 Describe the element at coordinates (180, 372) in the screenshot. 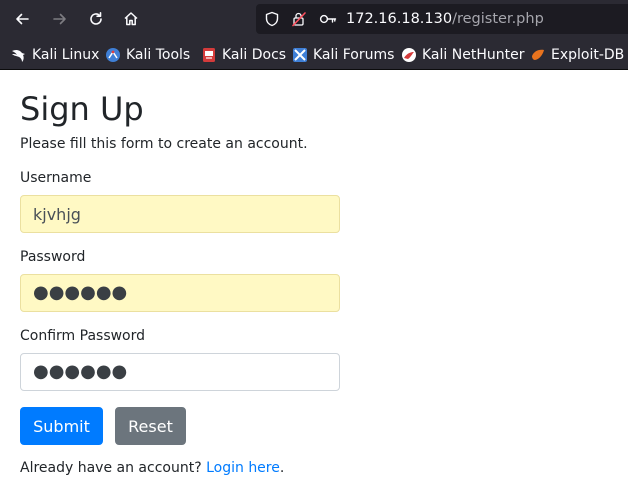

I see `confirm-password-input: ●●●●●●` at that location.